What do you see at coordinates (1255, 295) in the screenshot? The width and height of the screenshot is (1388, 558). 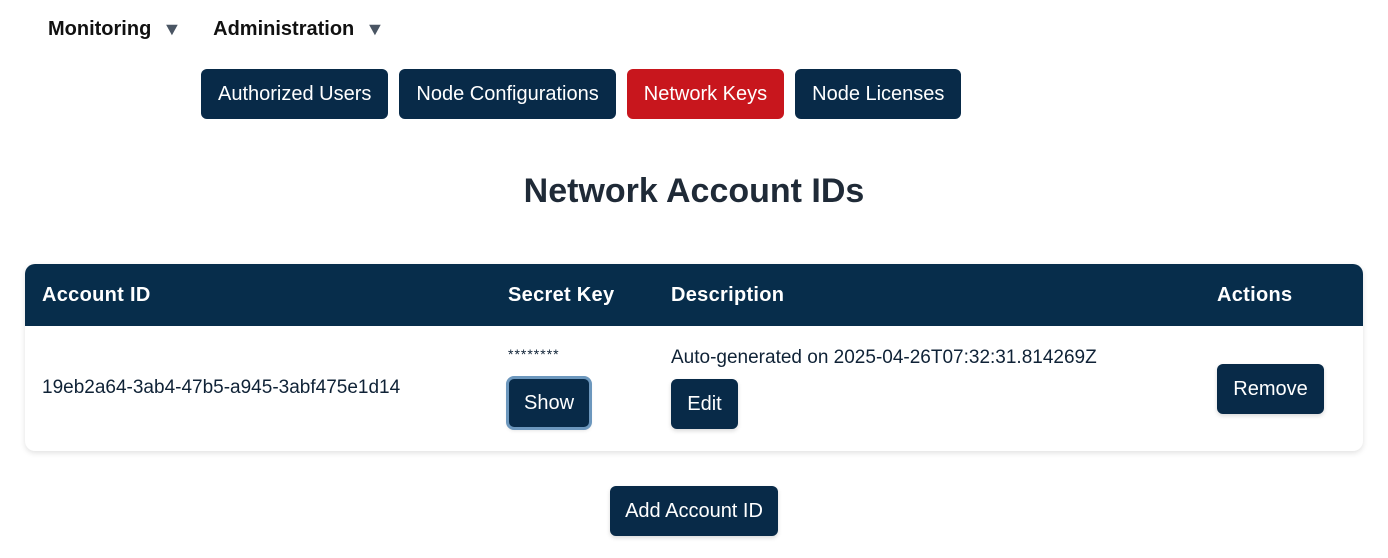 I see `header-actions: Actions` at bounding box center [1255, 295].